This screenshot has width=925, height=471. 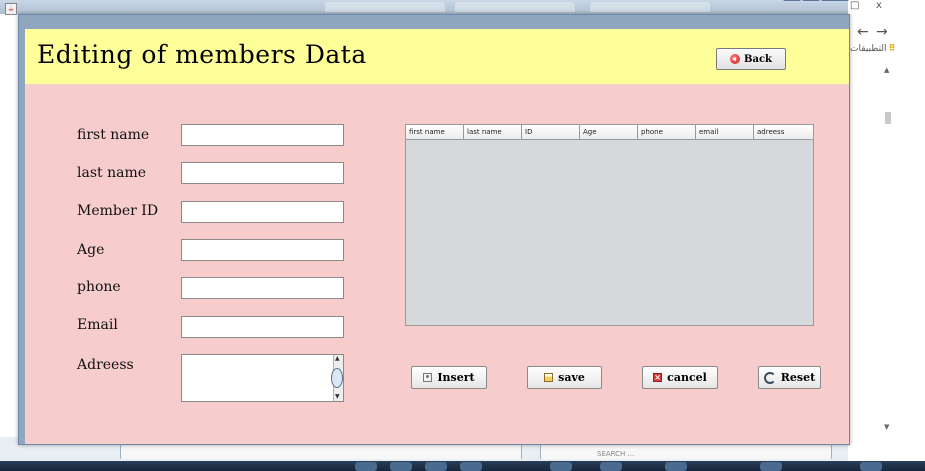 What do you see at coordinates (769, 377) in the screenshot?
I see `reset-icon` at bounding box center [769, 377].